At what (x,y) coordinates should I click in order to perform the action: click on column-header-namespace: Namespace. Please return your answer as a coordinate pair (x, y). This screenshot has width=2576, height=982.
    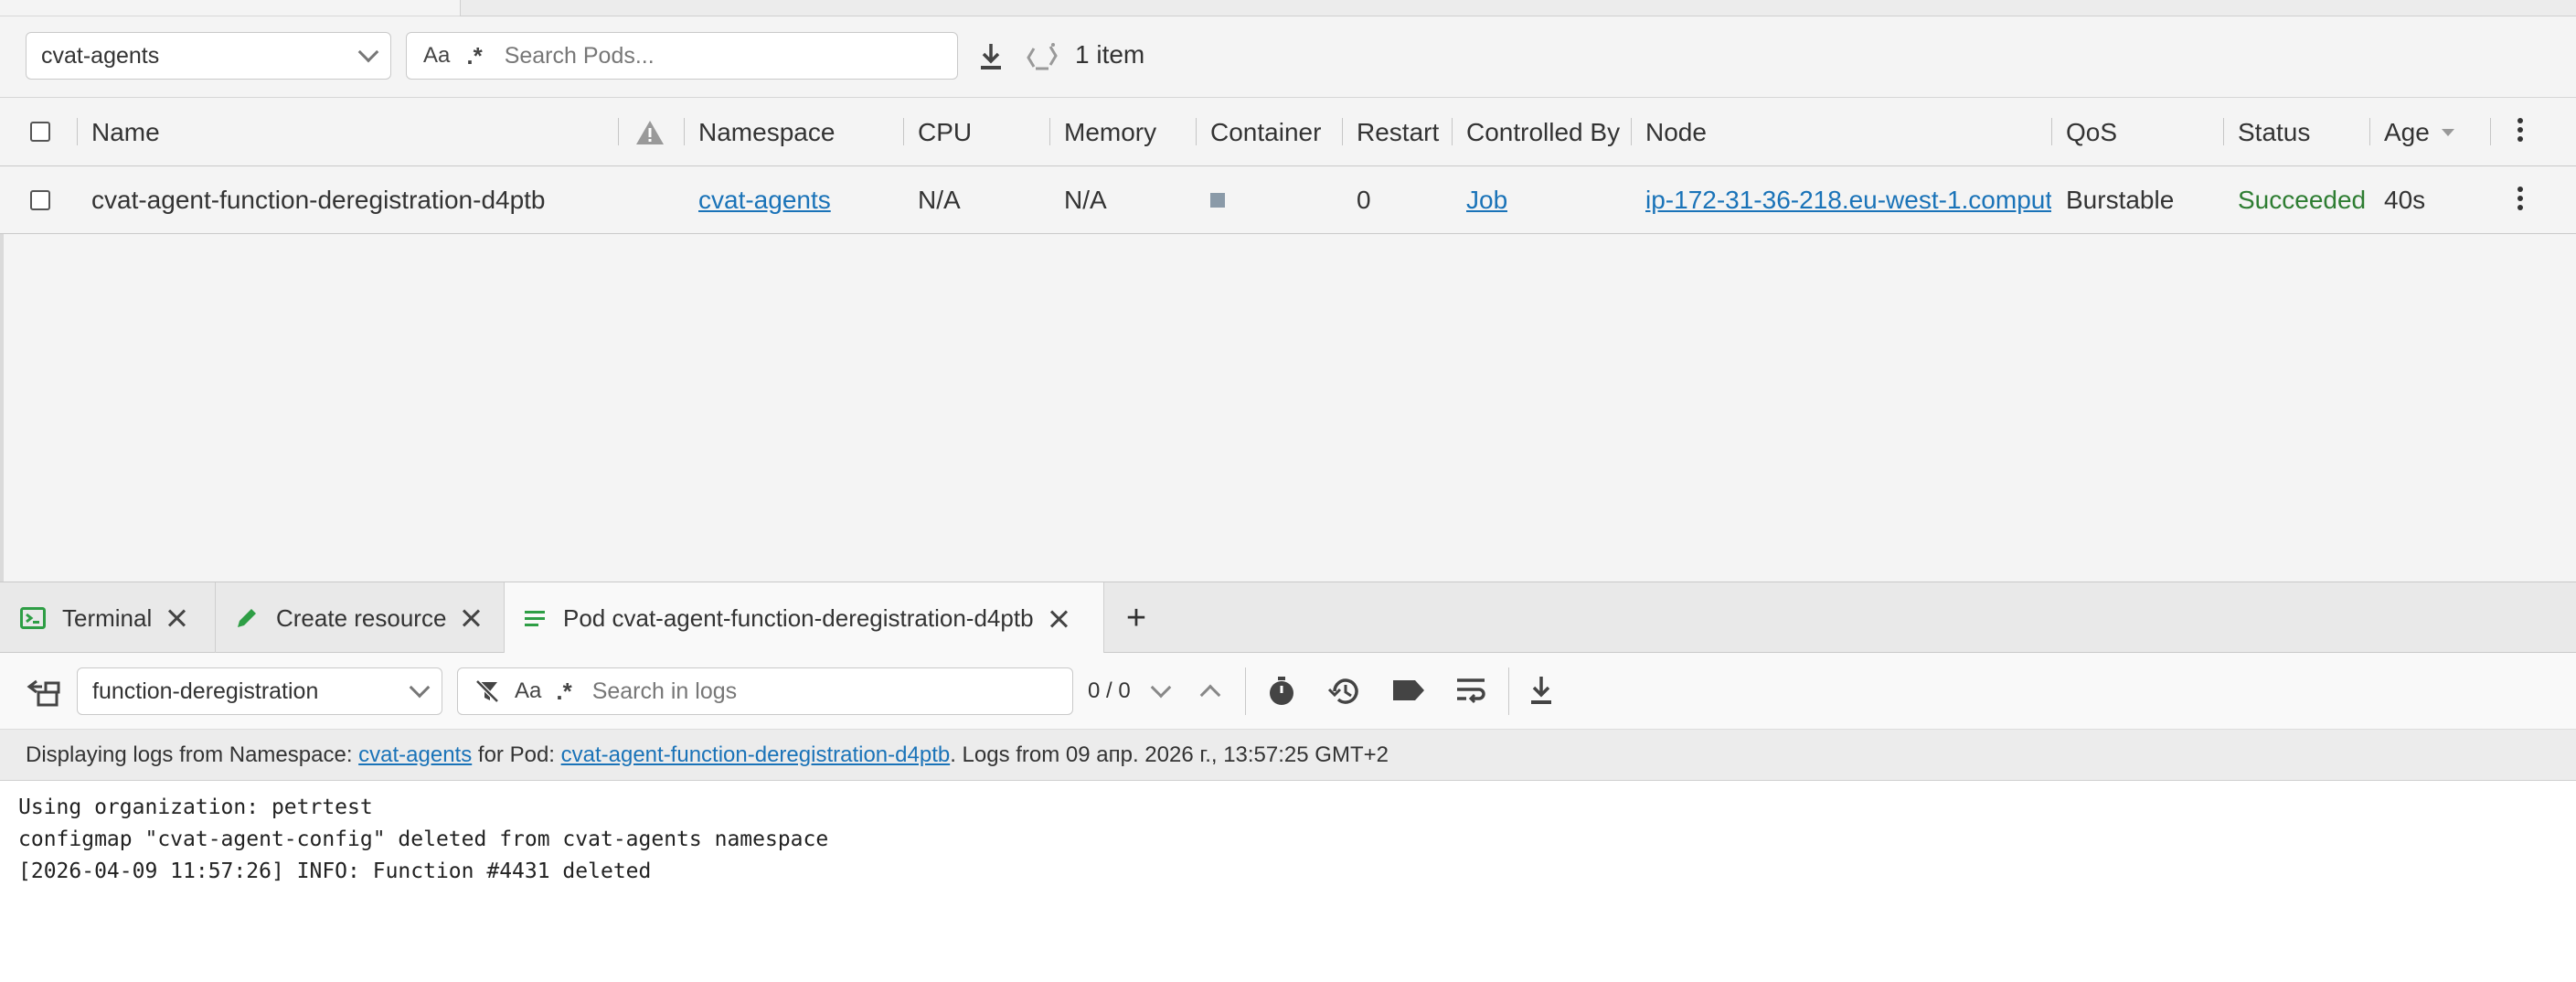
    Looking at the image, I should click on (766, 132).